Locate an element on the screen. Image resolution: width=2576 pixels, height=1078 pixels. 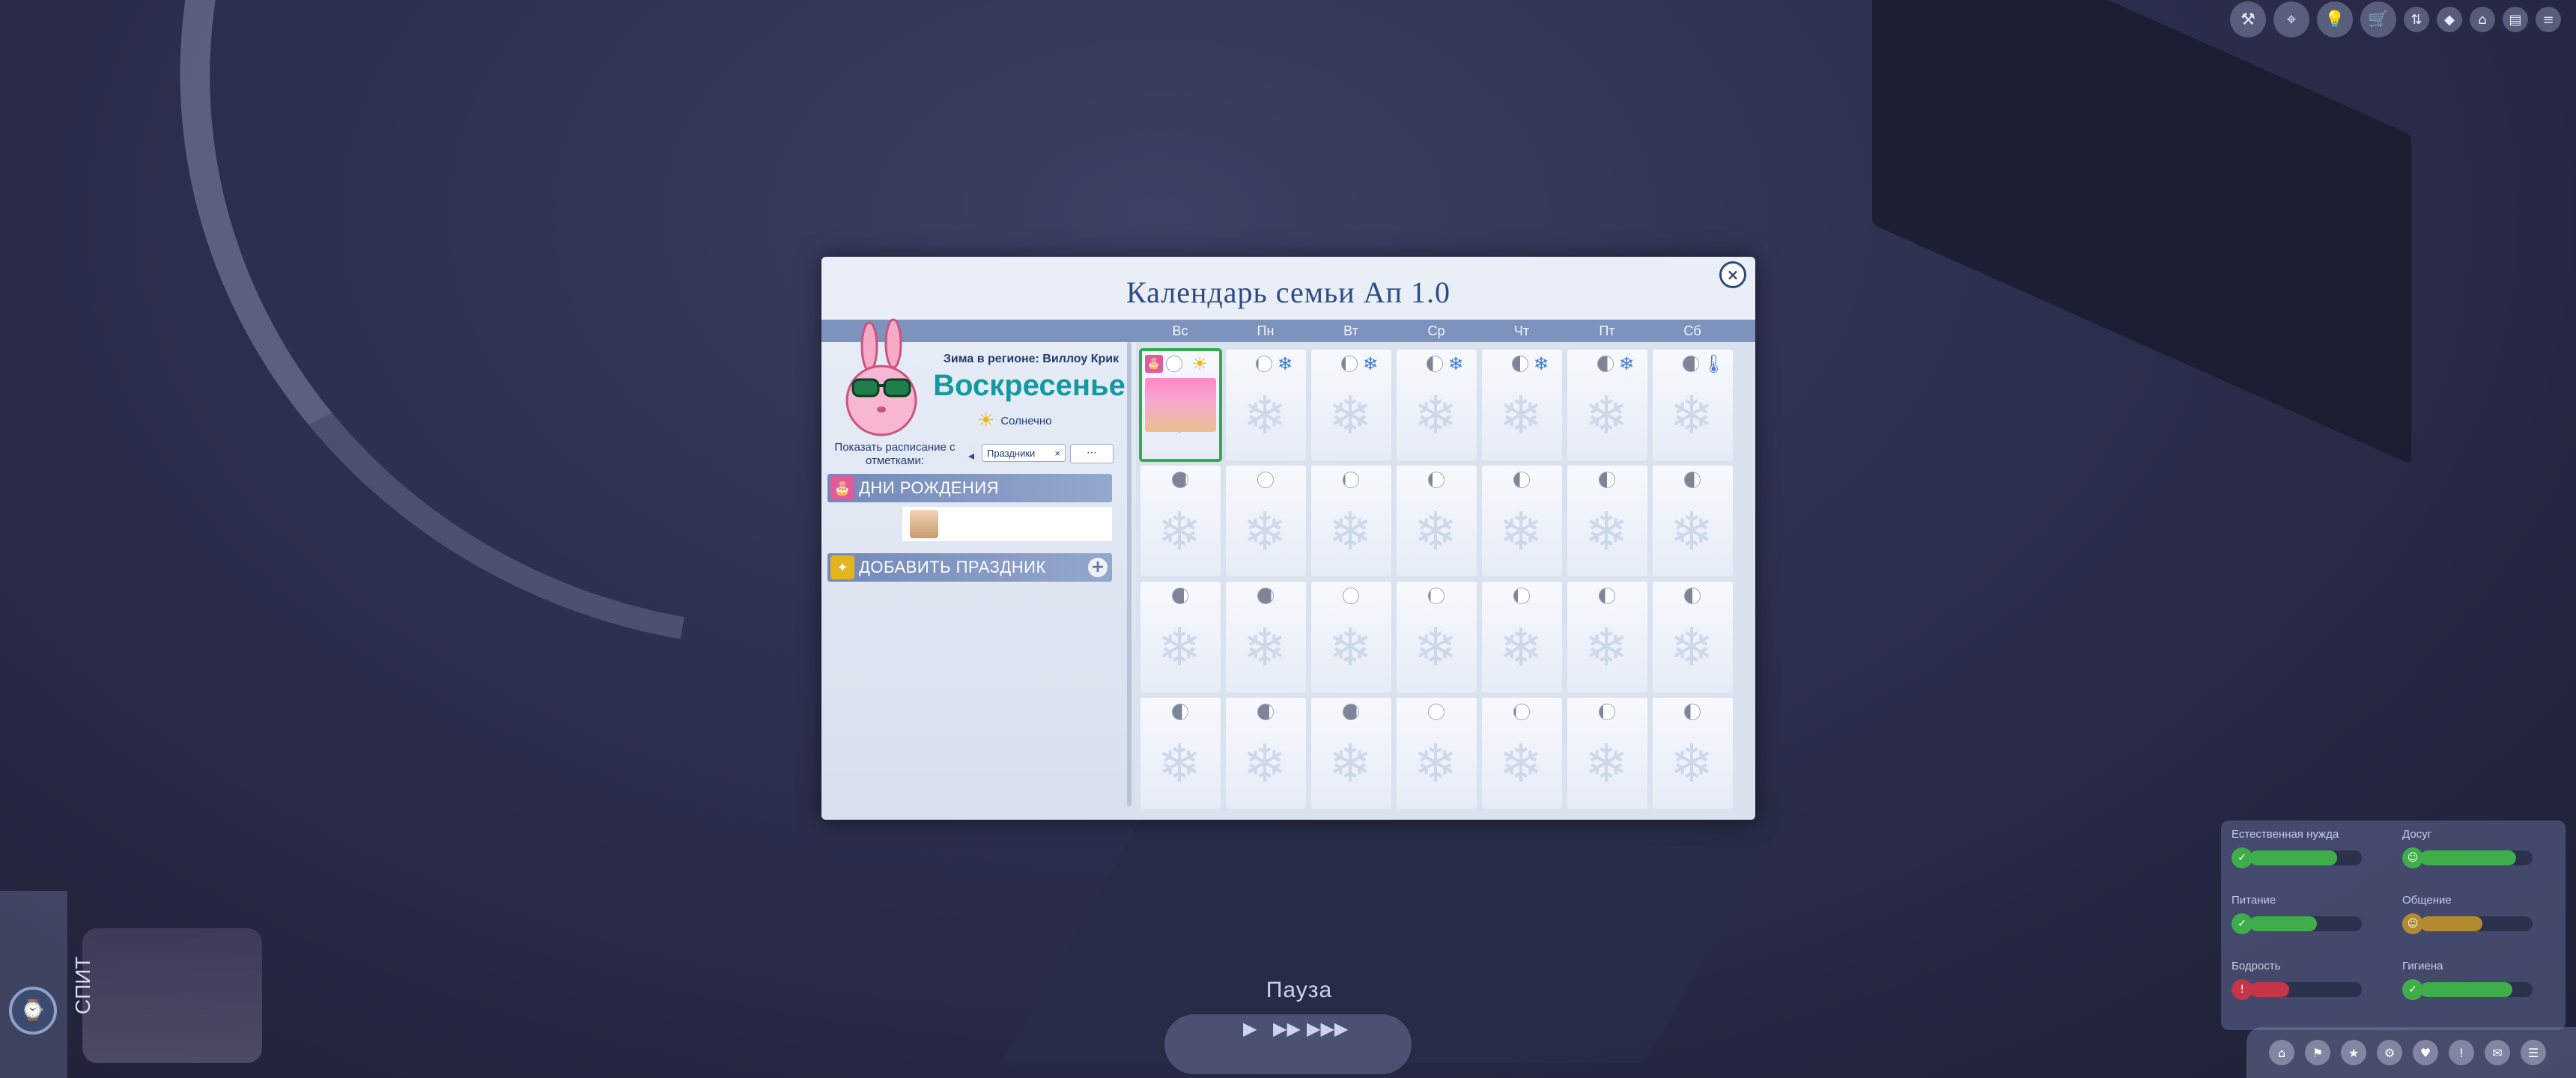
schedule-filter-label: Показать расписание с отметками: is located at coordinates (895, 454).